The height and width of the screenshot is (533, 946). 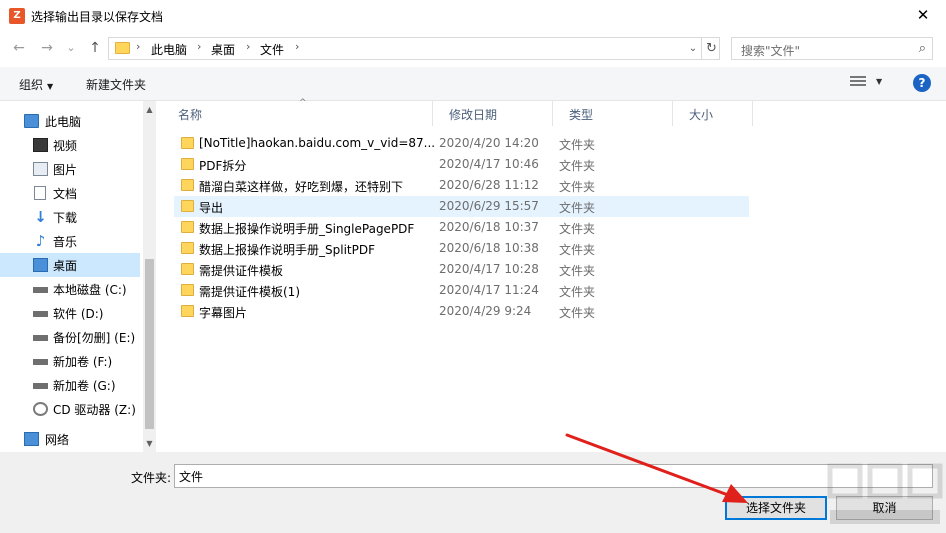 I want to click on sidebar-item-drive-f: 新加卷 (F:), so click(x=70, y=361).